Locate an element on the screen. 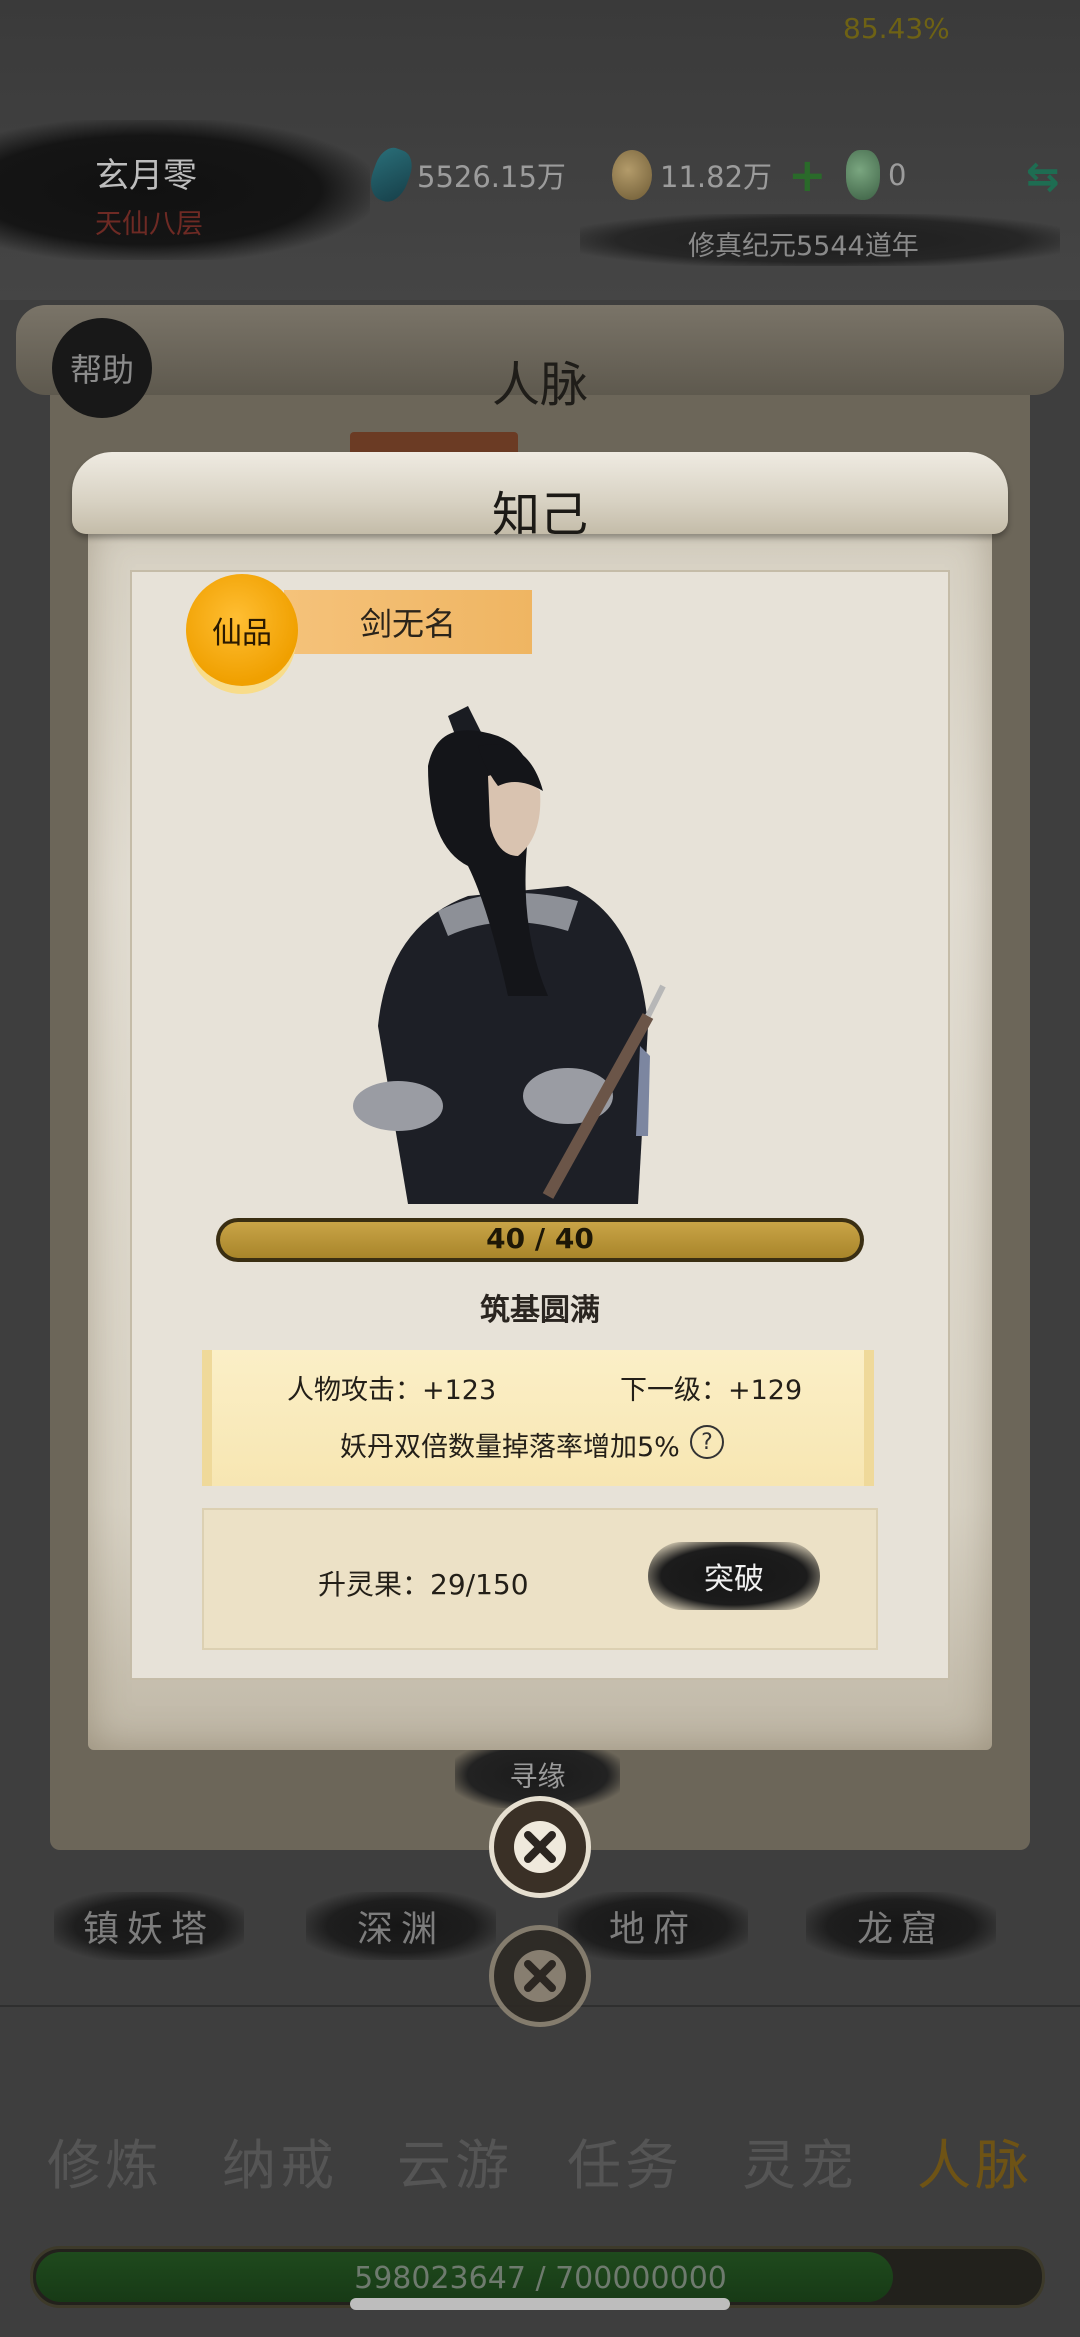 The image size is (1080, 2337). era-text: 修真纪元5544道年 is located at coordinates (803, 246).